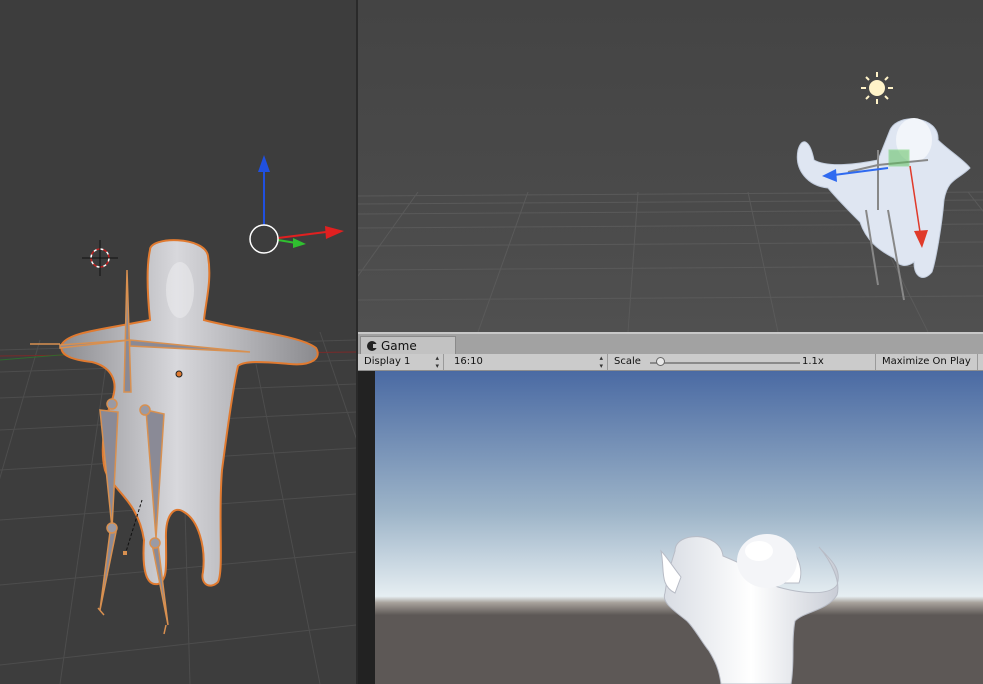  Describe the element at coordinates (660, 361) in the screenshot. I see `scale-slider-thumb` at that location.